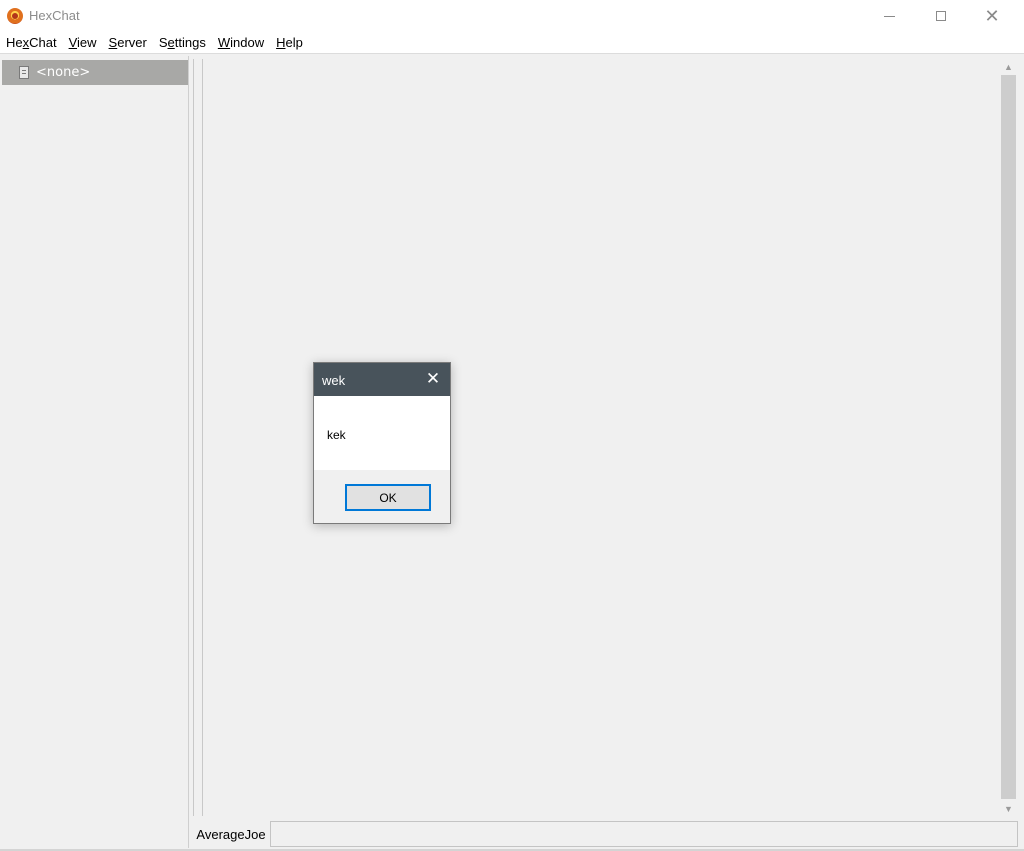 This screenshot has height=851, width=1024. I want to click on chat-scrollbar: ▲ ▼, so click(1008, 437).